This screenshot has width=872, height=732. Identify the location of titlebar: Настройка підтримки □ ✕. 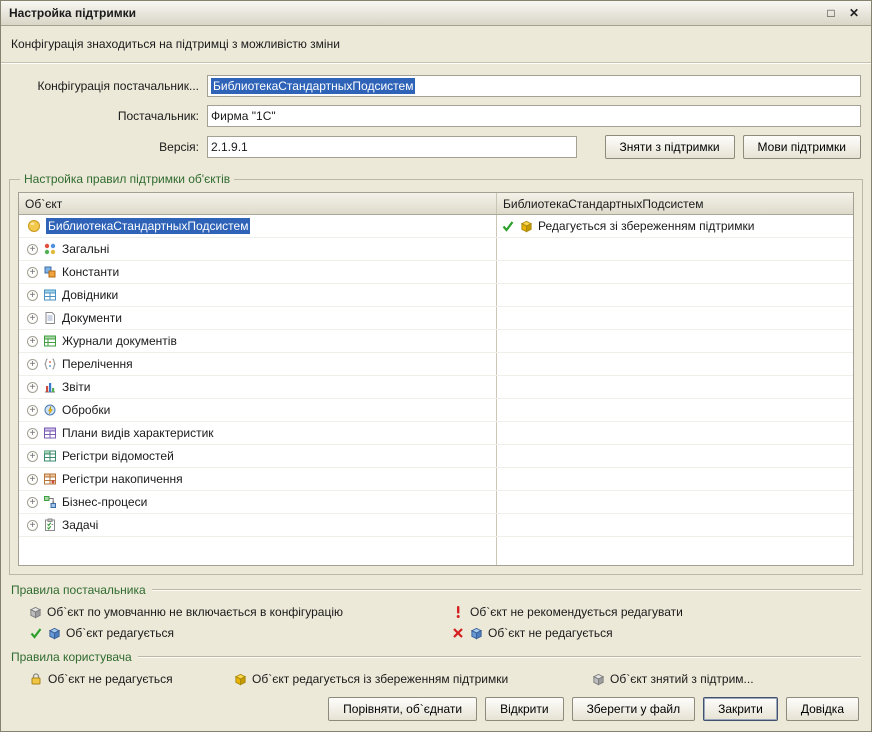
(436, 13).